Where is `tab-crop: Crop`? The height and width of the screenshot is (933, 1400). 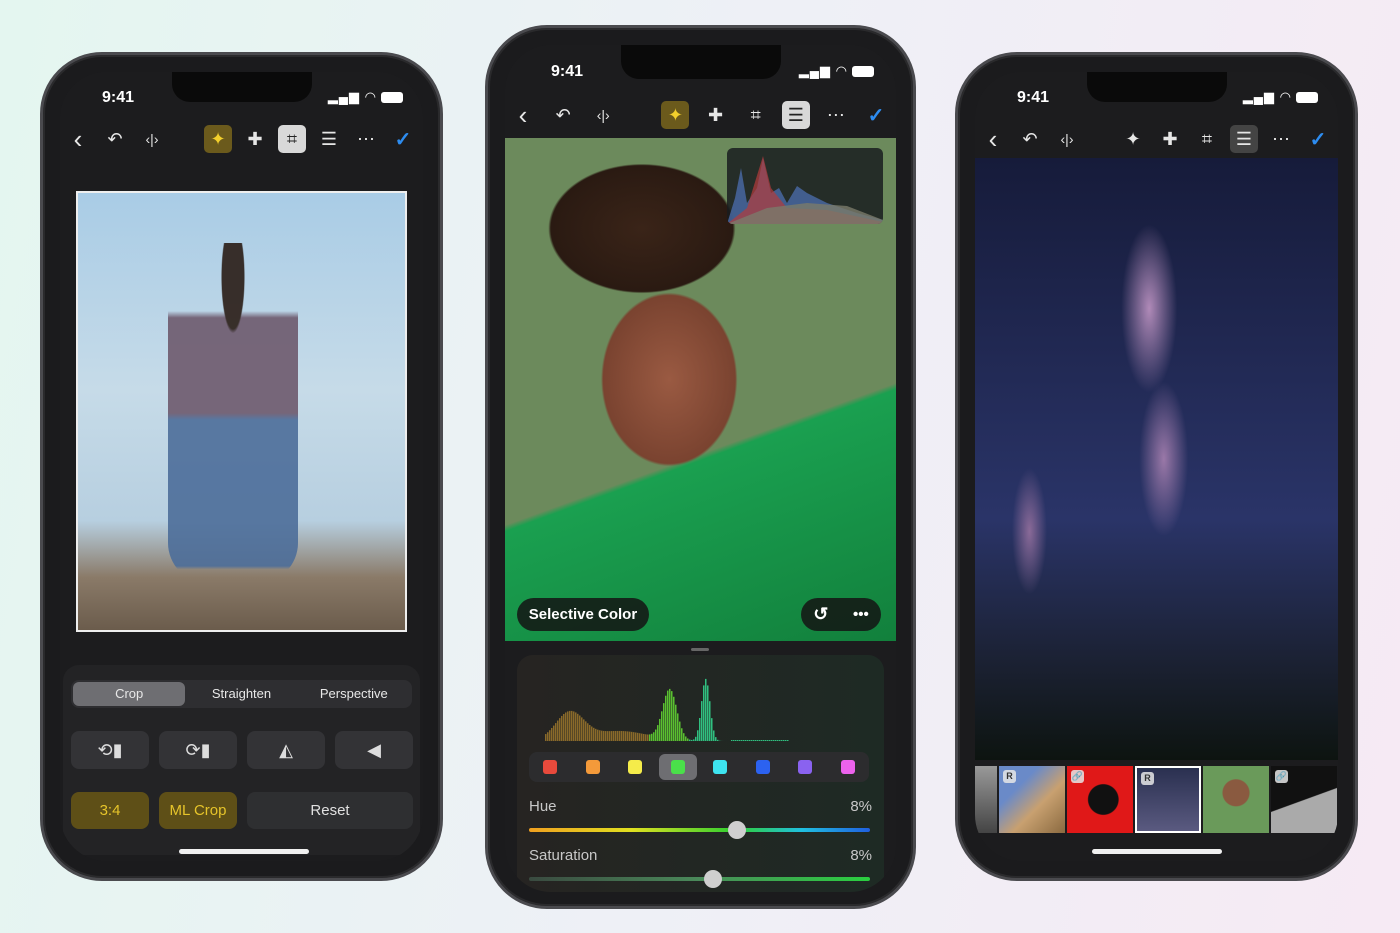 tab-crop: Crop is located at coordinates (129, 694).